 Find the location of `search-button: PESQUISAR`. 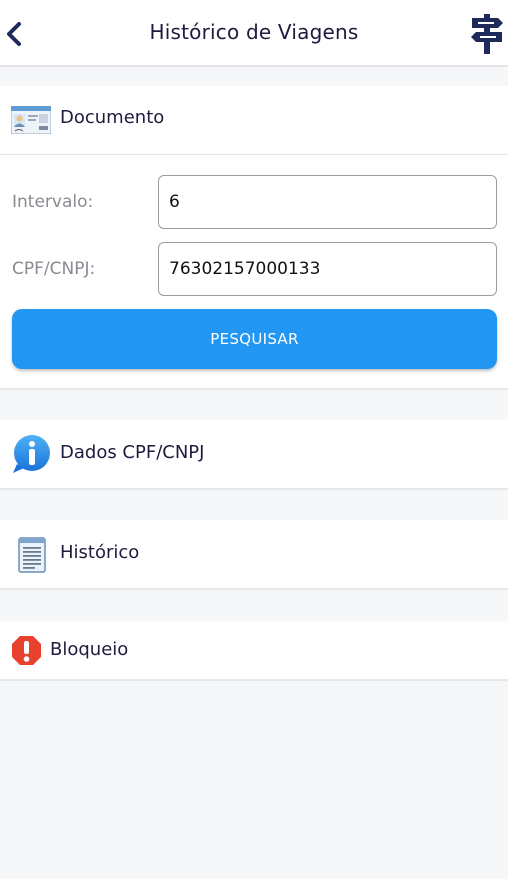

search-button: PESQUISAR is located at coordinates (254, 339).